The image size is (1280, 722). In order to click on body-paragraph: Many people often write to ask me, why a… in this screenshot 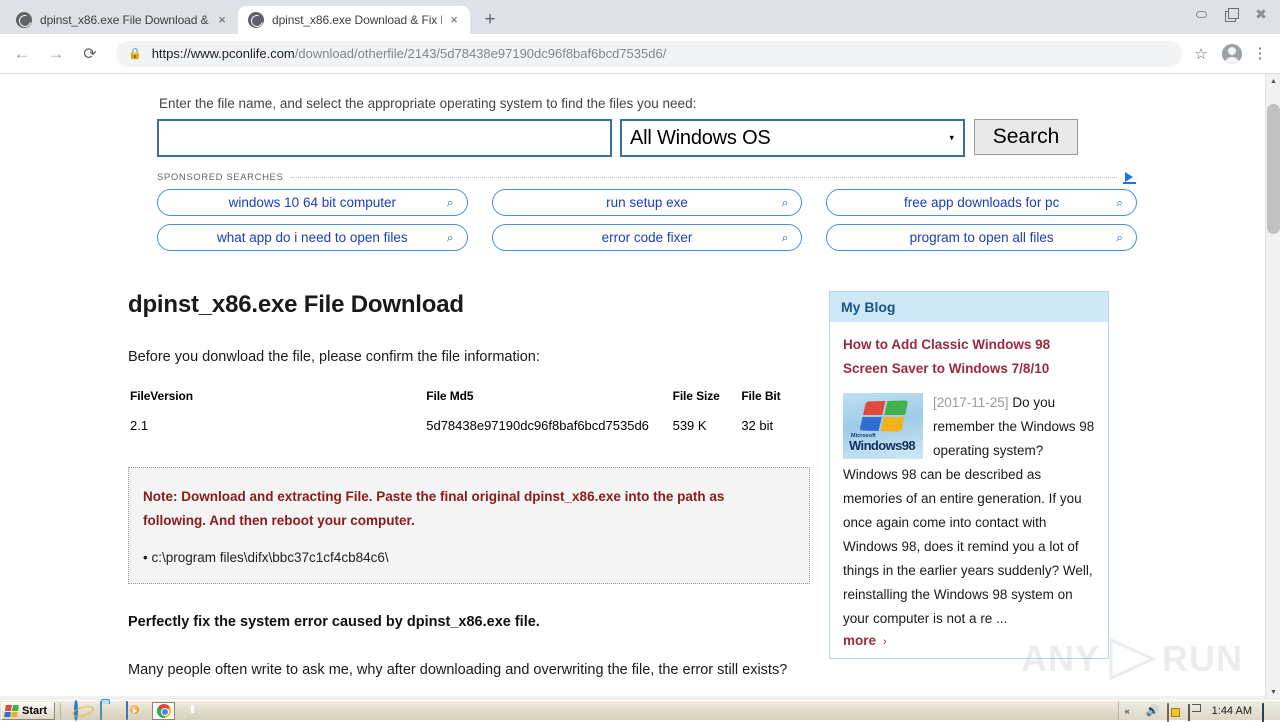, I will do `click(458, 670)`.